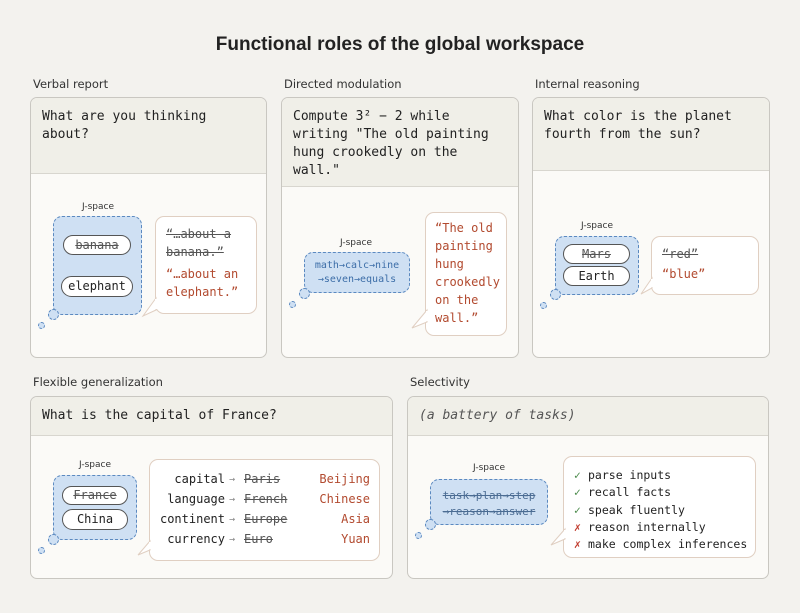 The height and width of the screenshot is (613, 800). What do you see at coordinates (596, 254) in the screenshot?
I see `concept-pill-old: Mars` at bounding box center [596, 254].